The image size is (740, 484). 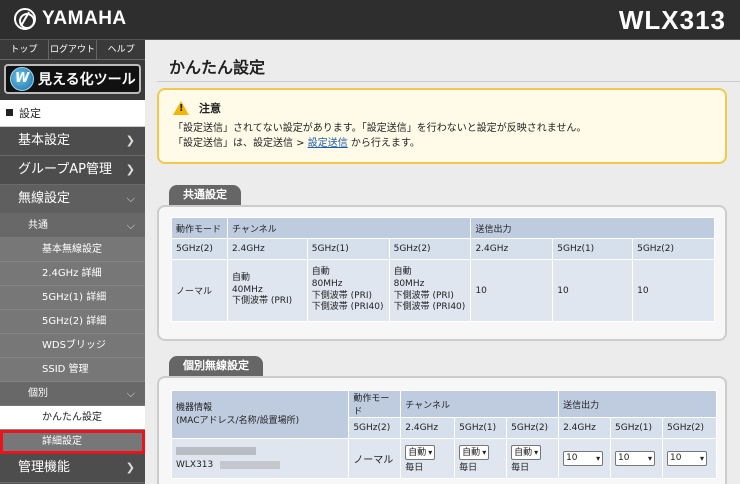 What do you see at coordinates (38, 393) in the screenshot?
I see `sidebar-group-label: 個別` at bounding box center [38, 393].